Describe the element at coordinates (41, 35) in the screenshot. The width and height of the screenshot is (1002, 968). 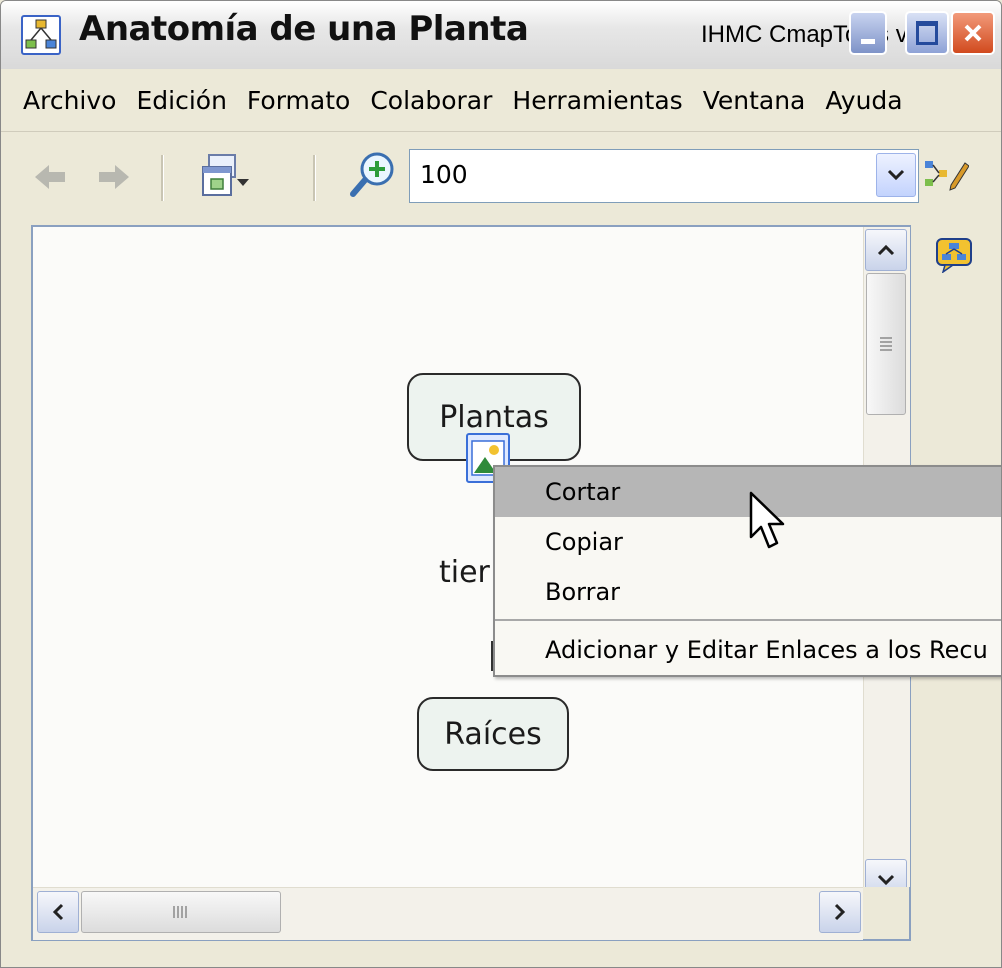
I see `concept-map-icon` at that location.